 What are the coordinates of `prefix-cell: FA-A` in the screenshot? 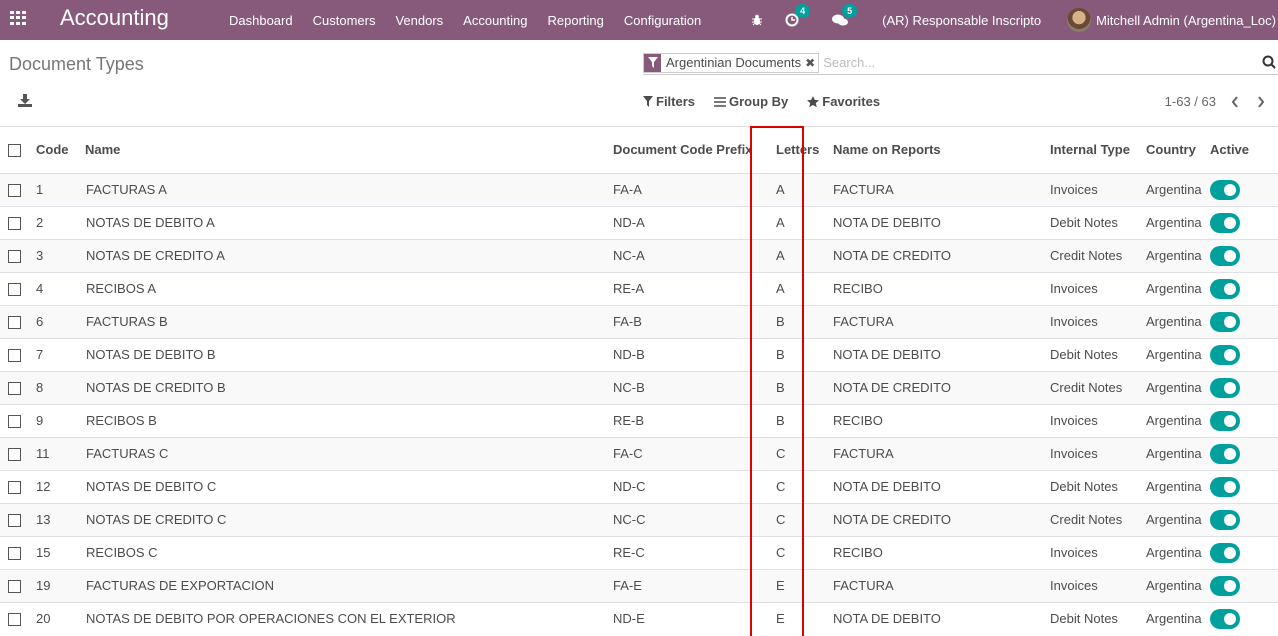 It's located at (688, 189).